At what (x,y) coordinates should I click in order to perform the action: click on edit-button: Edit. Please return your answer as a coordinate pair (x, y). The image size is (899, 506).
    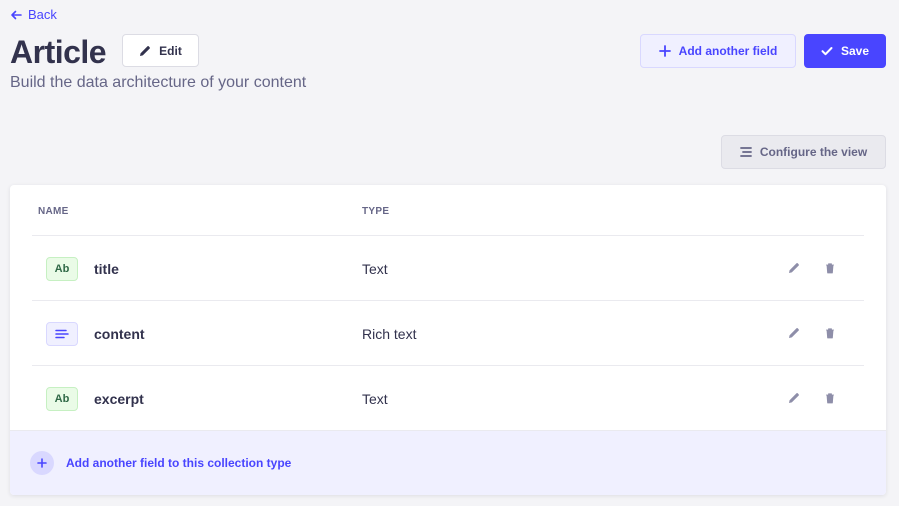
    Looking at the image, I should click on (160, 50).